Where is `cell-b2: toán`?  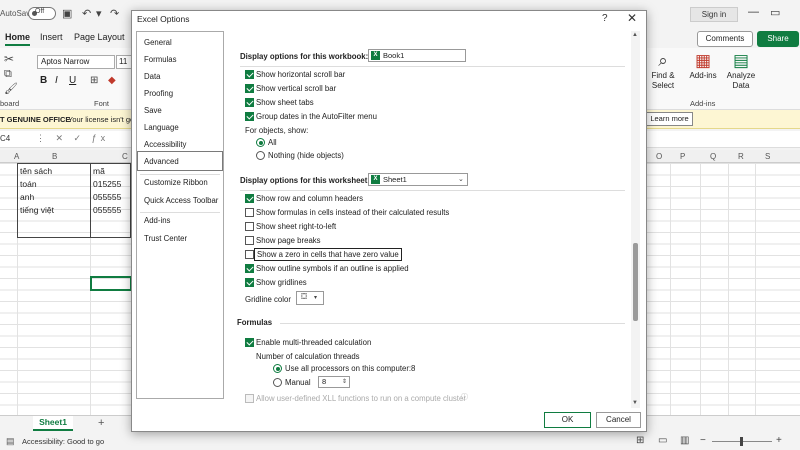
cell-b2: toán is located at coordinates (28, 184).